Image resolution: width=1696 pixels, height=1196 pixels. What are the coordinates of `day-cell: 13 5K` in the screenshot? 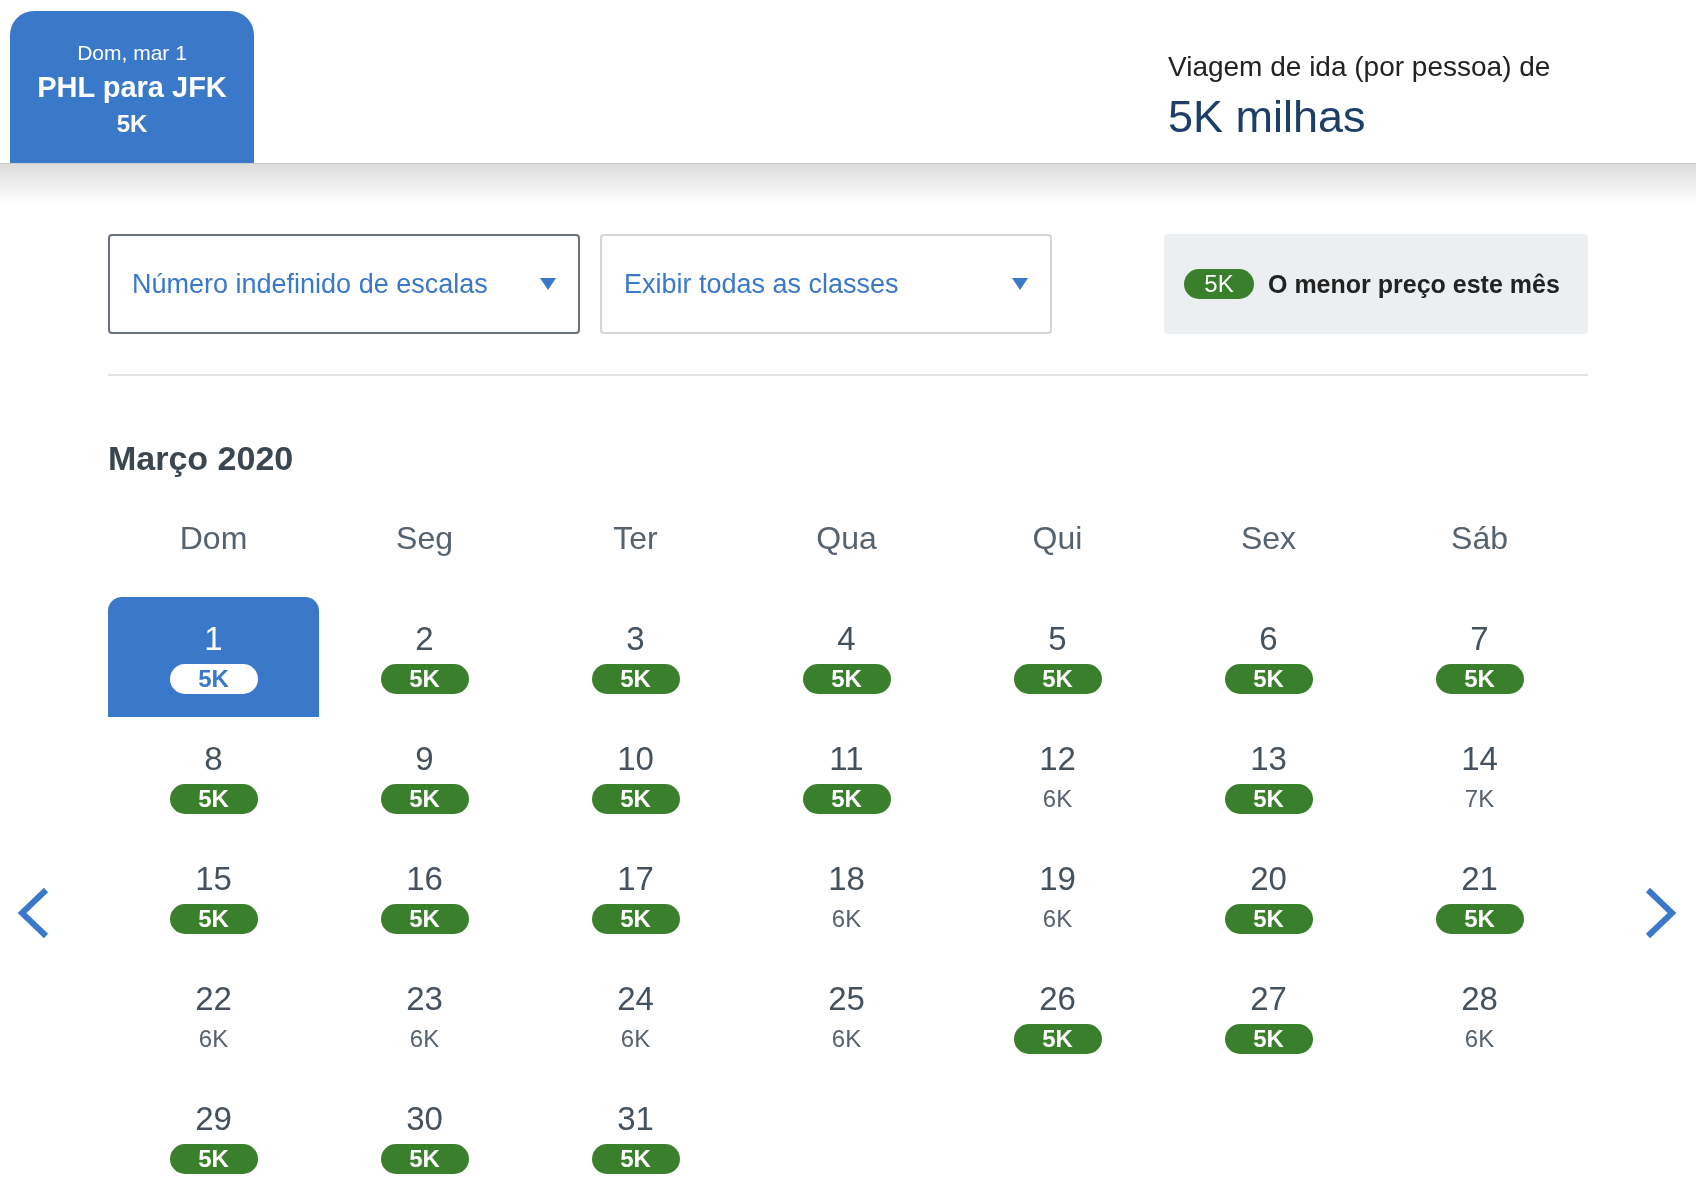 It's located at (1268, 777).